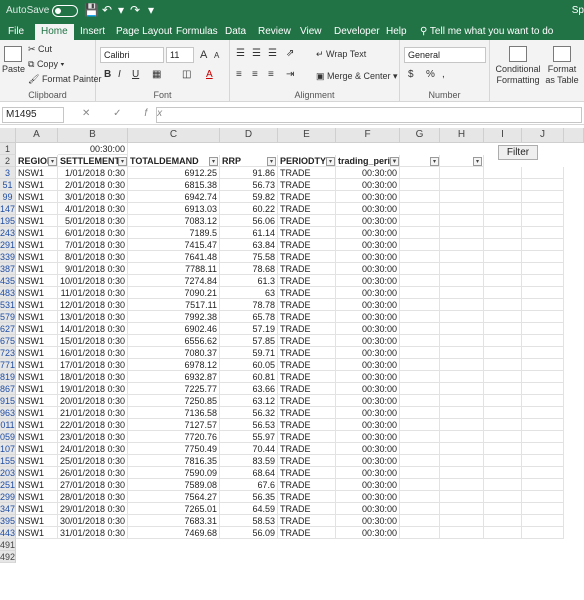  Describe the element at coordinates (107, 10) in the screenshot. I see `undo-icon: ↶` at that location.